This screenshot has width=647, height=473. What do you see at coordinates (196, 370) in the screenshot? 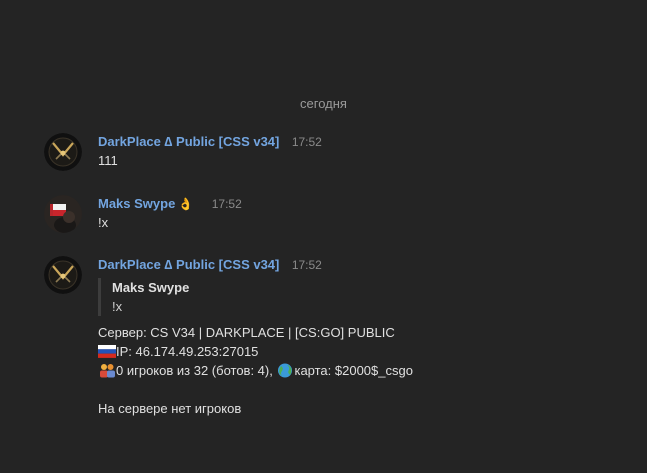
I see `players-text: 0 игроков из 32 (ботов: 4),` at bounding box center [196, 370].